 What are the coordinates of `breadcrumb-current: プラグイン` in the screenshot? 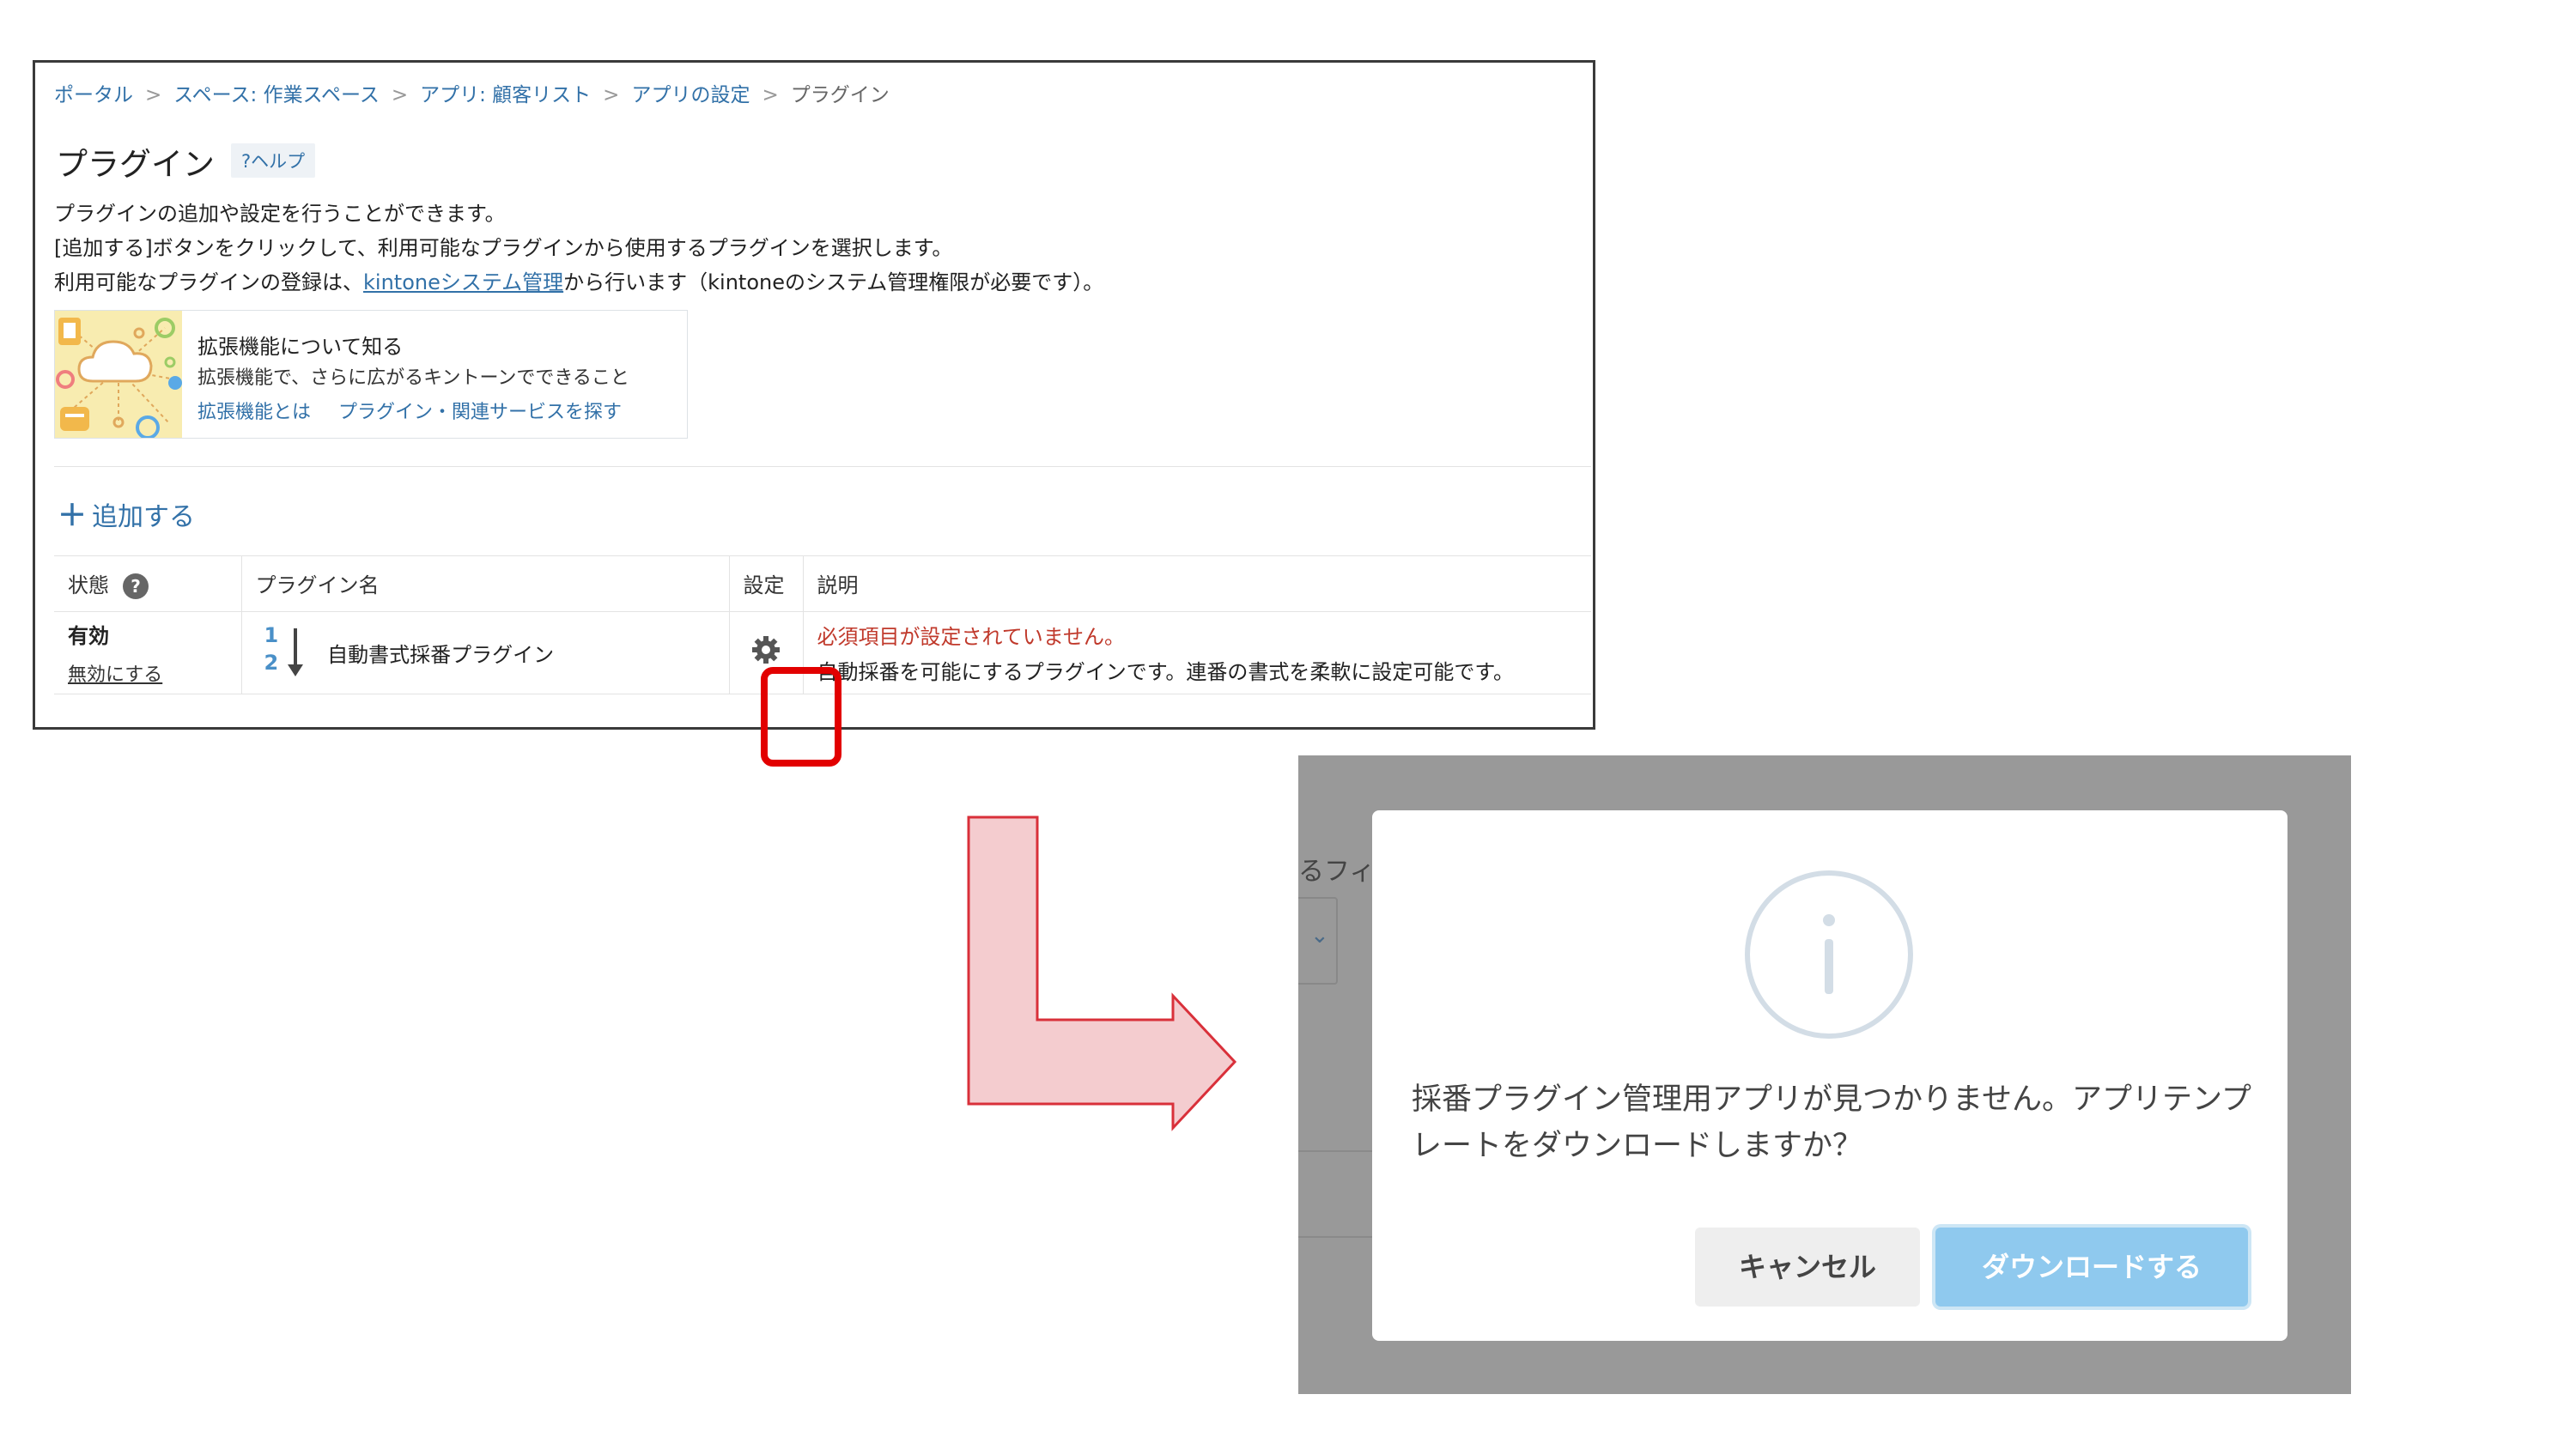 It's located at (840, 95).